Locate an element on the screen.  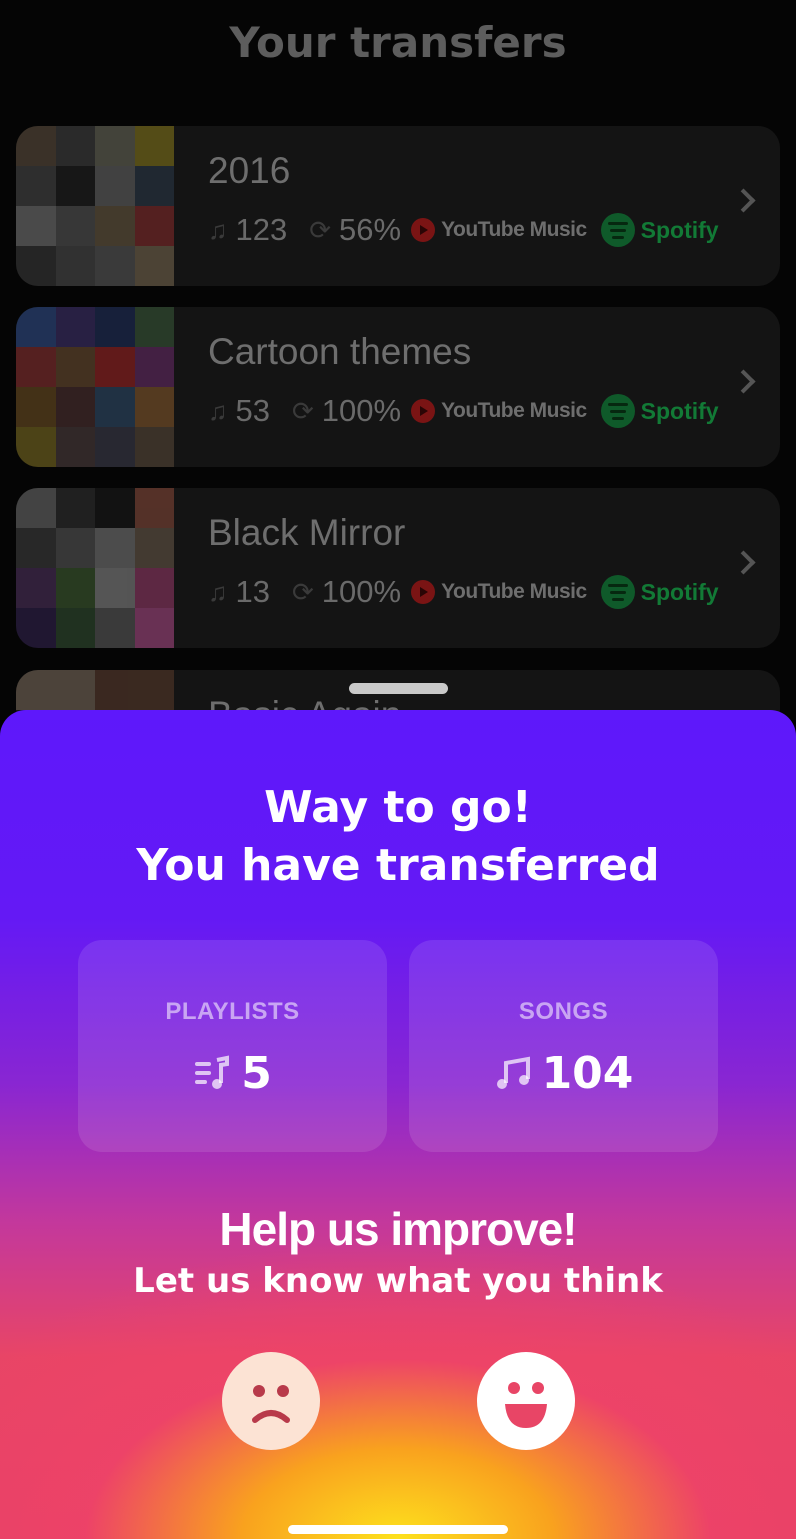
happy-face-button is located at coordinates (526, 1401).